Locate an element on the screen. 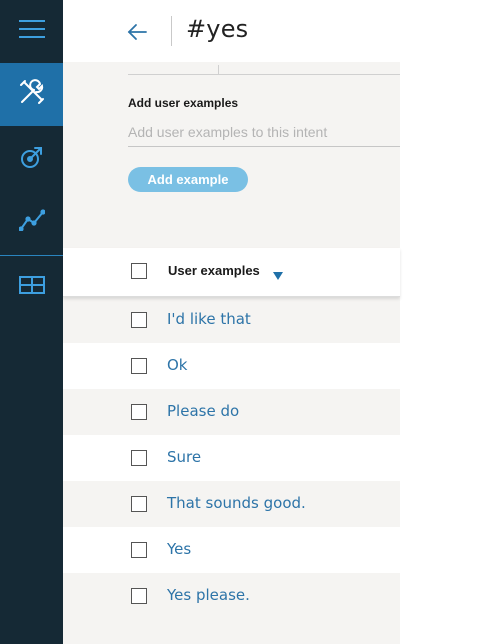 This screenshot has height=644, width=500. nav-deploy-button is located at coordinates (31, 159).